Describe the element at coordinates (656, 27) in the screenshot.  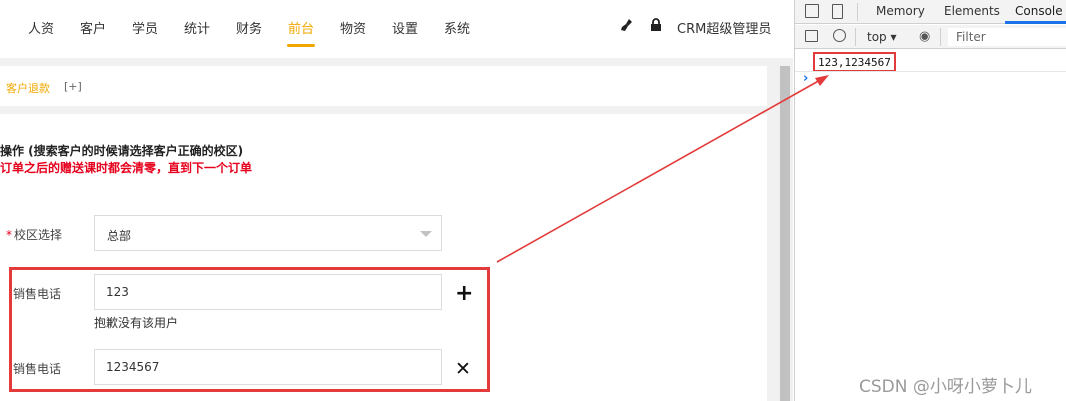
I see `lock-icon` at that location.